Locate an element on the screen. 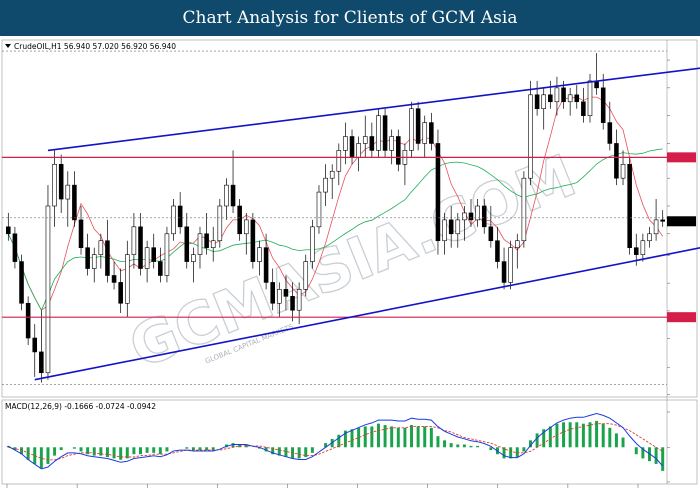 The height and width of the screenshot is (500, 700). price-panel-header: CrudeOIL,H1 56.940 57.020 56.920 56.940 is located at coordinates (95, 46).